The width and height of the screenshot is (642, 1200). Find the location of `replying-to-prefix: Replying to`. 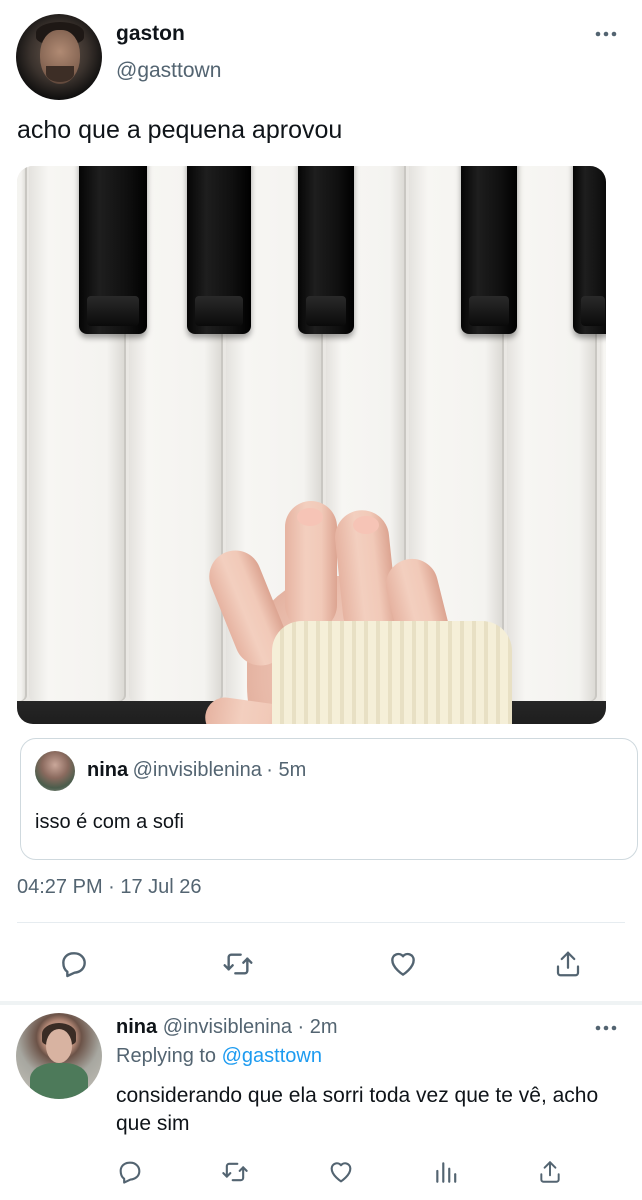

replying-to-prefix: Replying to is located at coordinates (166, 1056).